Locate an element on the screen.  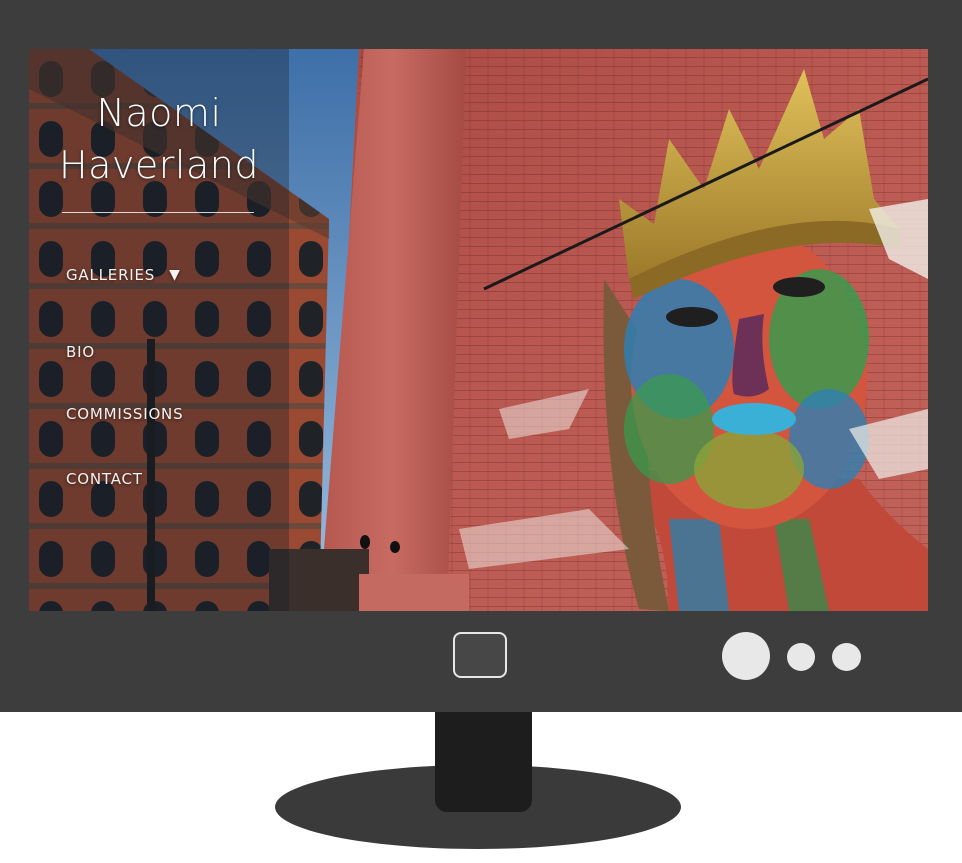
site-title-line-2: Haverland is located at coordinates (159, 165).